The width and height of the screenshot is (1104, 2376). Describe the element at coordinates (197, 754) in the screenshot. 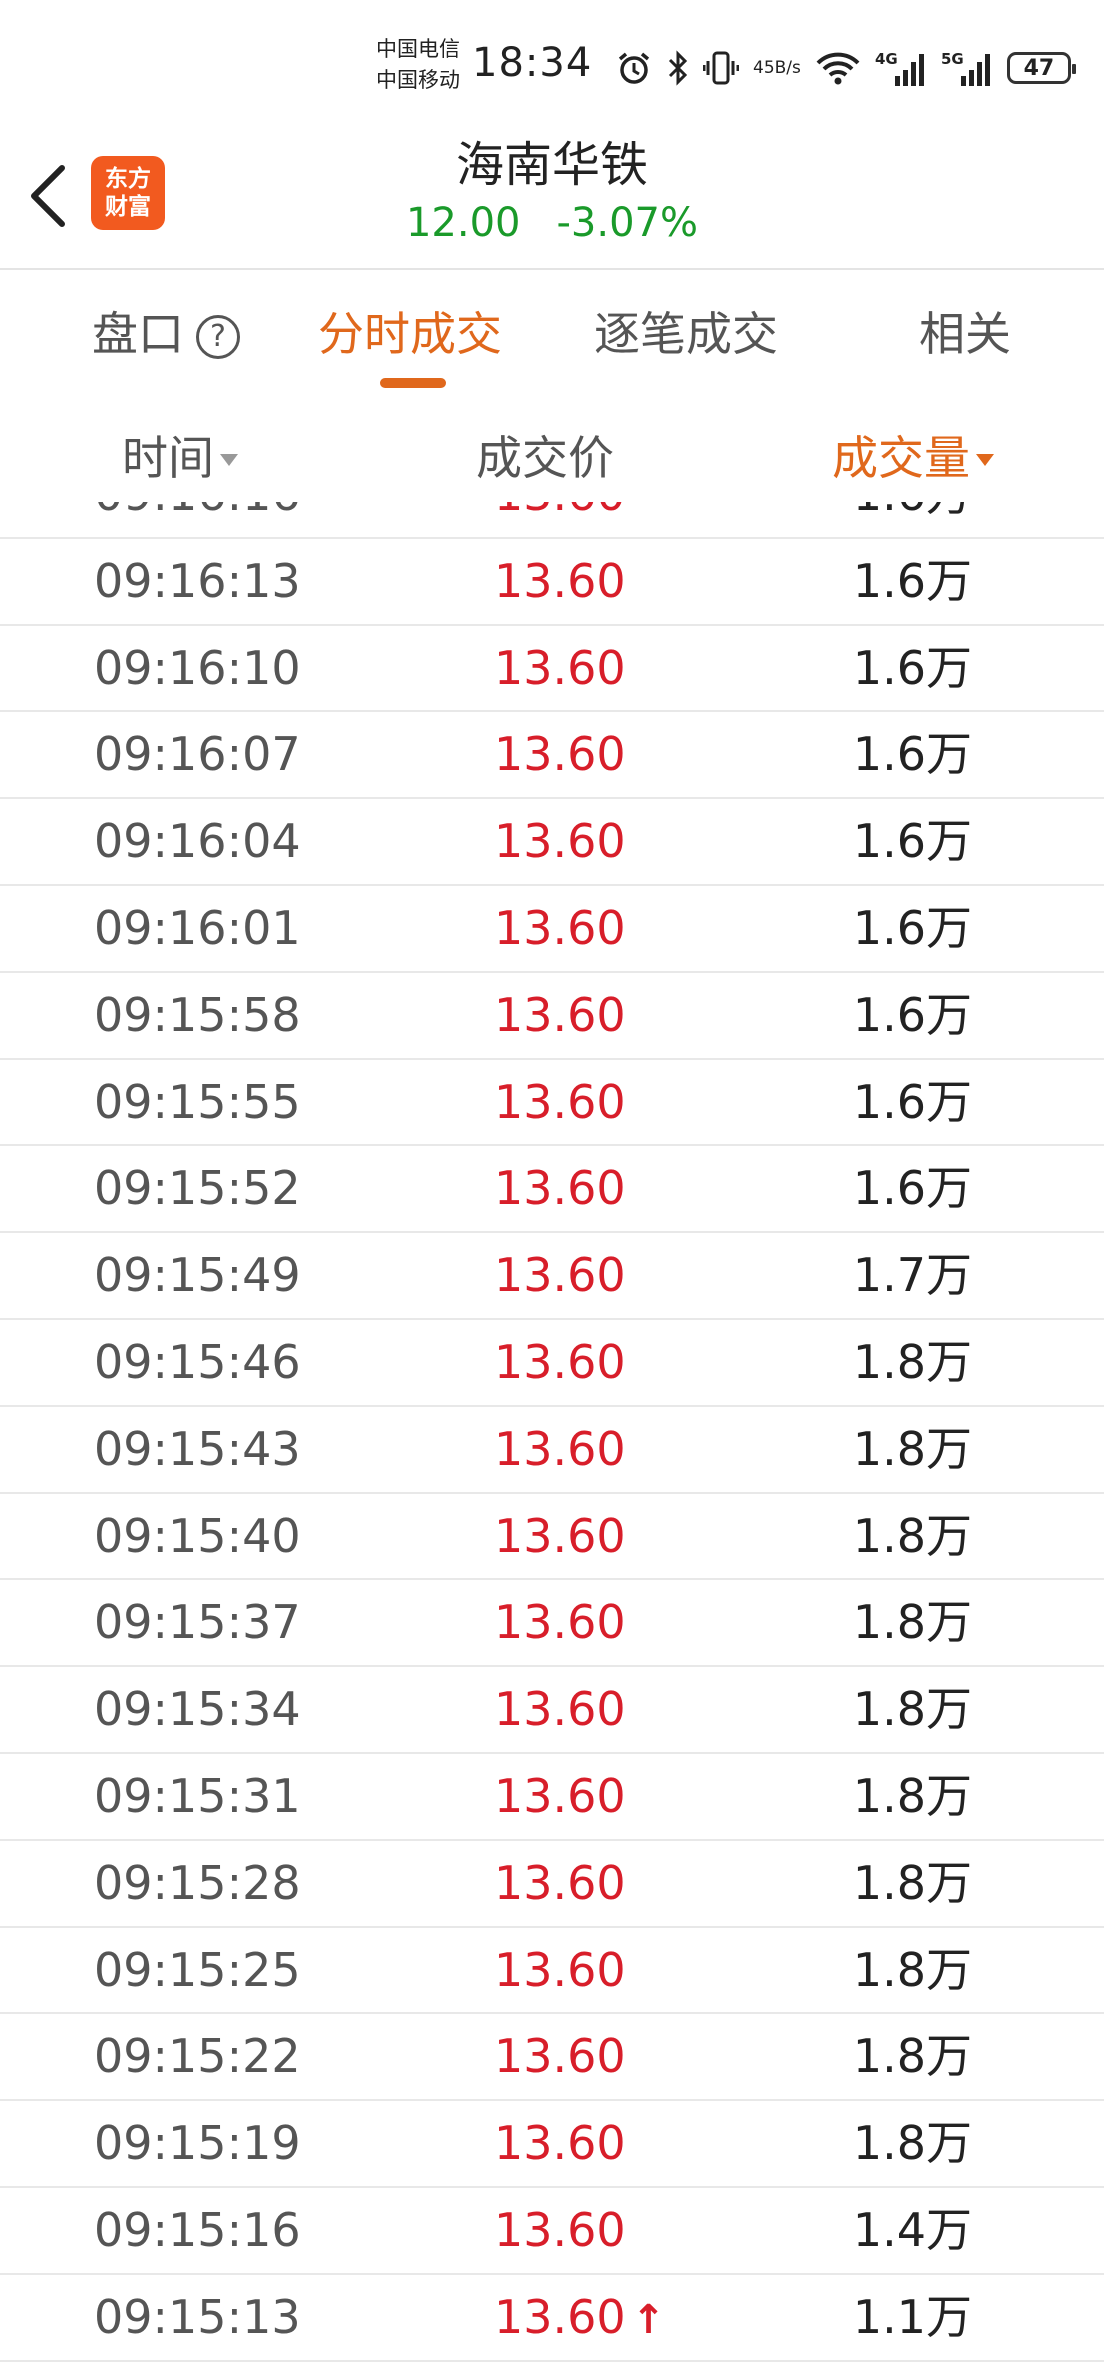

I see `trade-time: 09:16:07` at that location.